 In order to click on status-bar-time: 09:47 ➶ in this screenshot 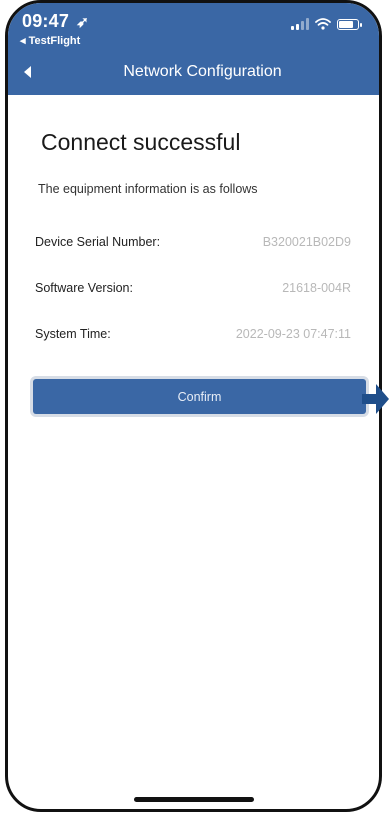, I will do `click(55, 21)`.